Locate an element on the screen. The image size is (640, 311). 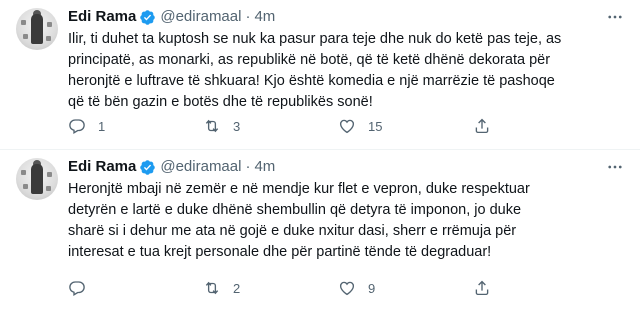
reply-button: 1 is located at coordinates (135, 126).